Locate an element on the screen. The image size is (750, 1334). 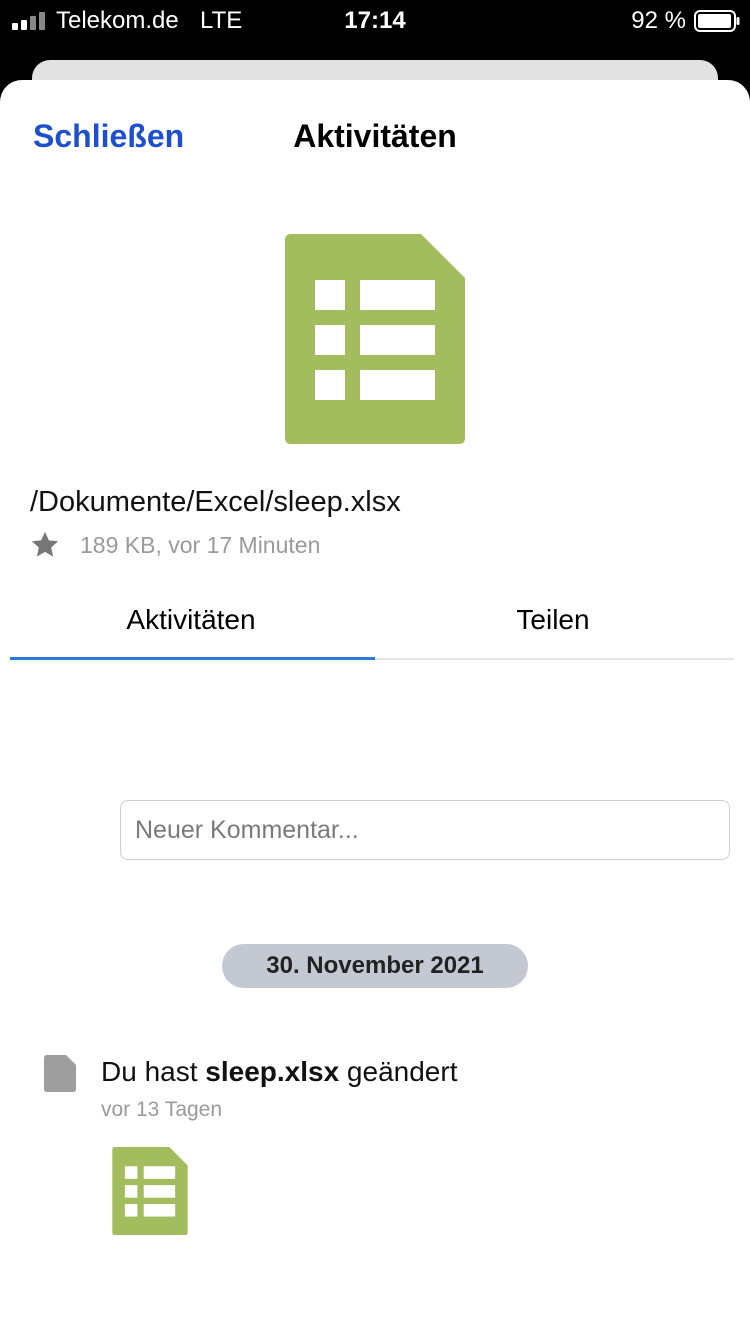
activity-prefix: Du hast is located at coordinates (153, 1071).